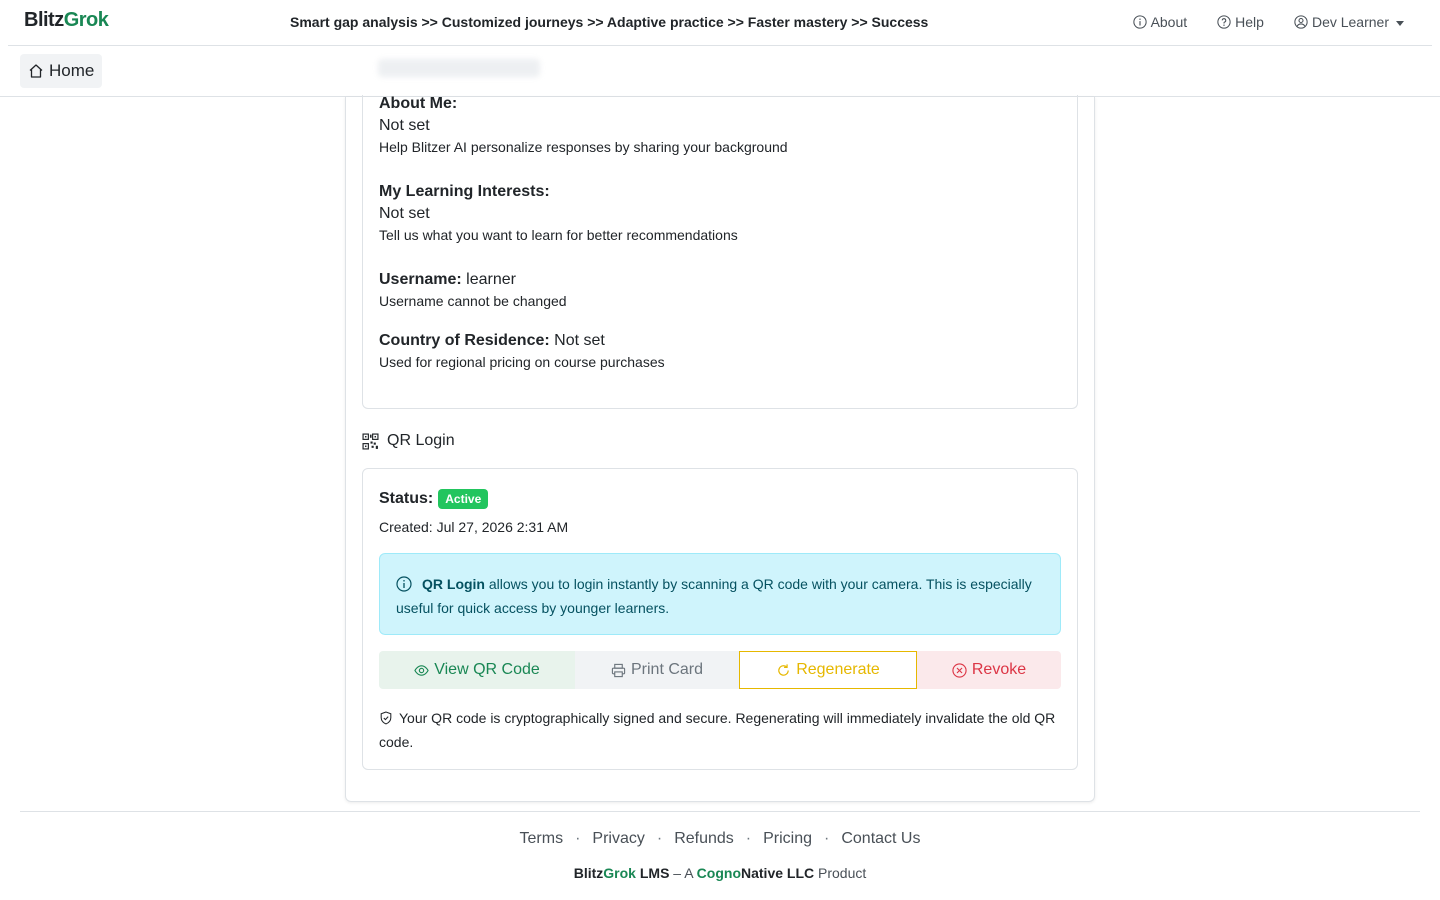 This screenshot has height=900, width=1440. What do you see at coordinates (618, 670) in the screenshot?
I see `printer-icon` at bounding box center [618, 670].